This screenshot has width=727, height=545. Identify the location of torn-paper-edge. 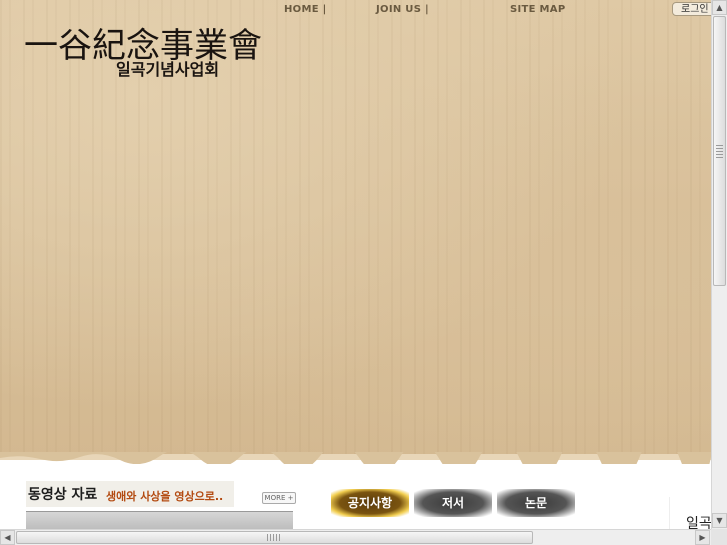
(355, 458).